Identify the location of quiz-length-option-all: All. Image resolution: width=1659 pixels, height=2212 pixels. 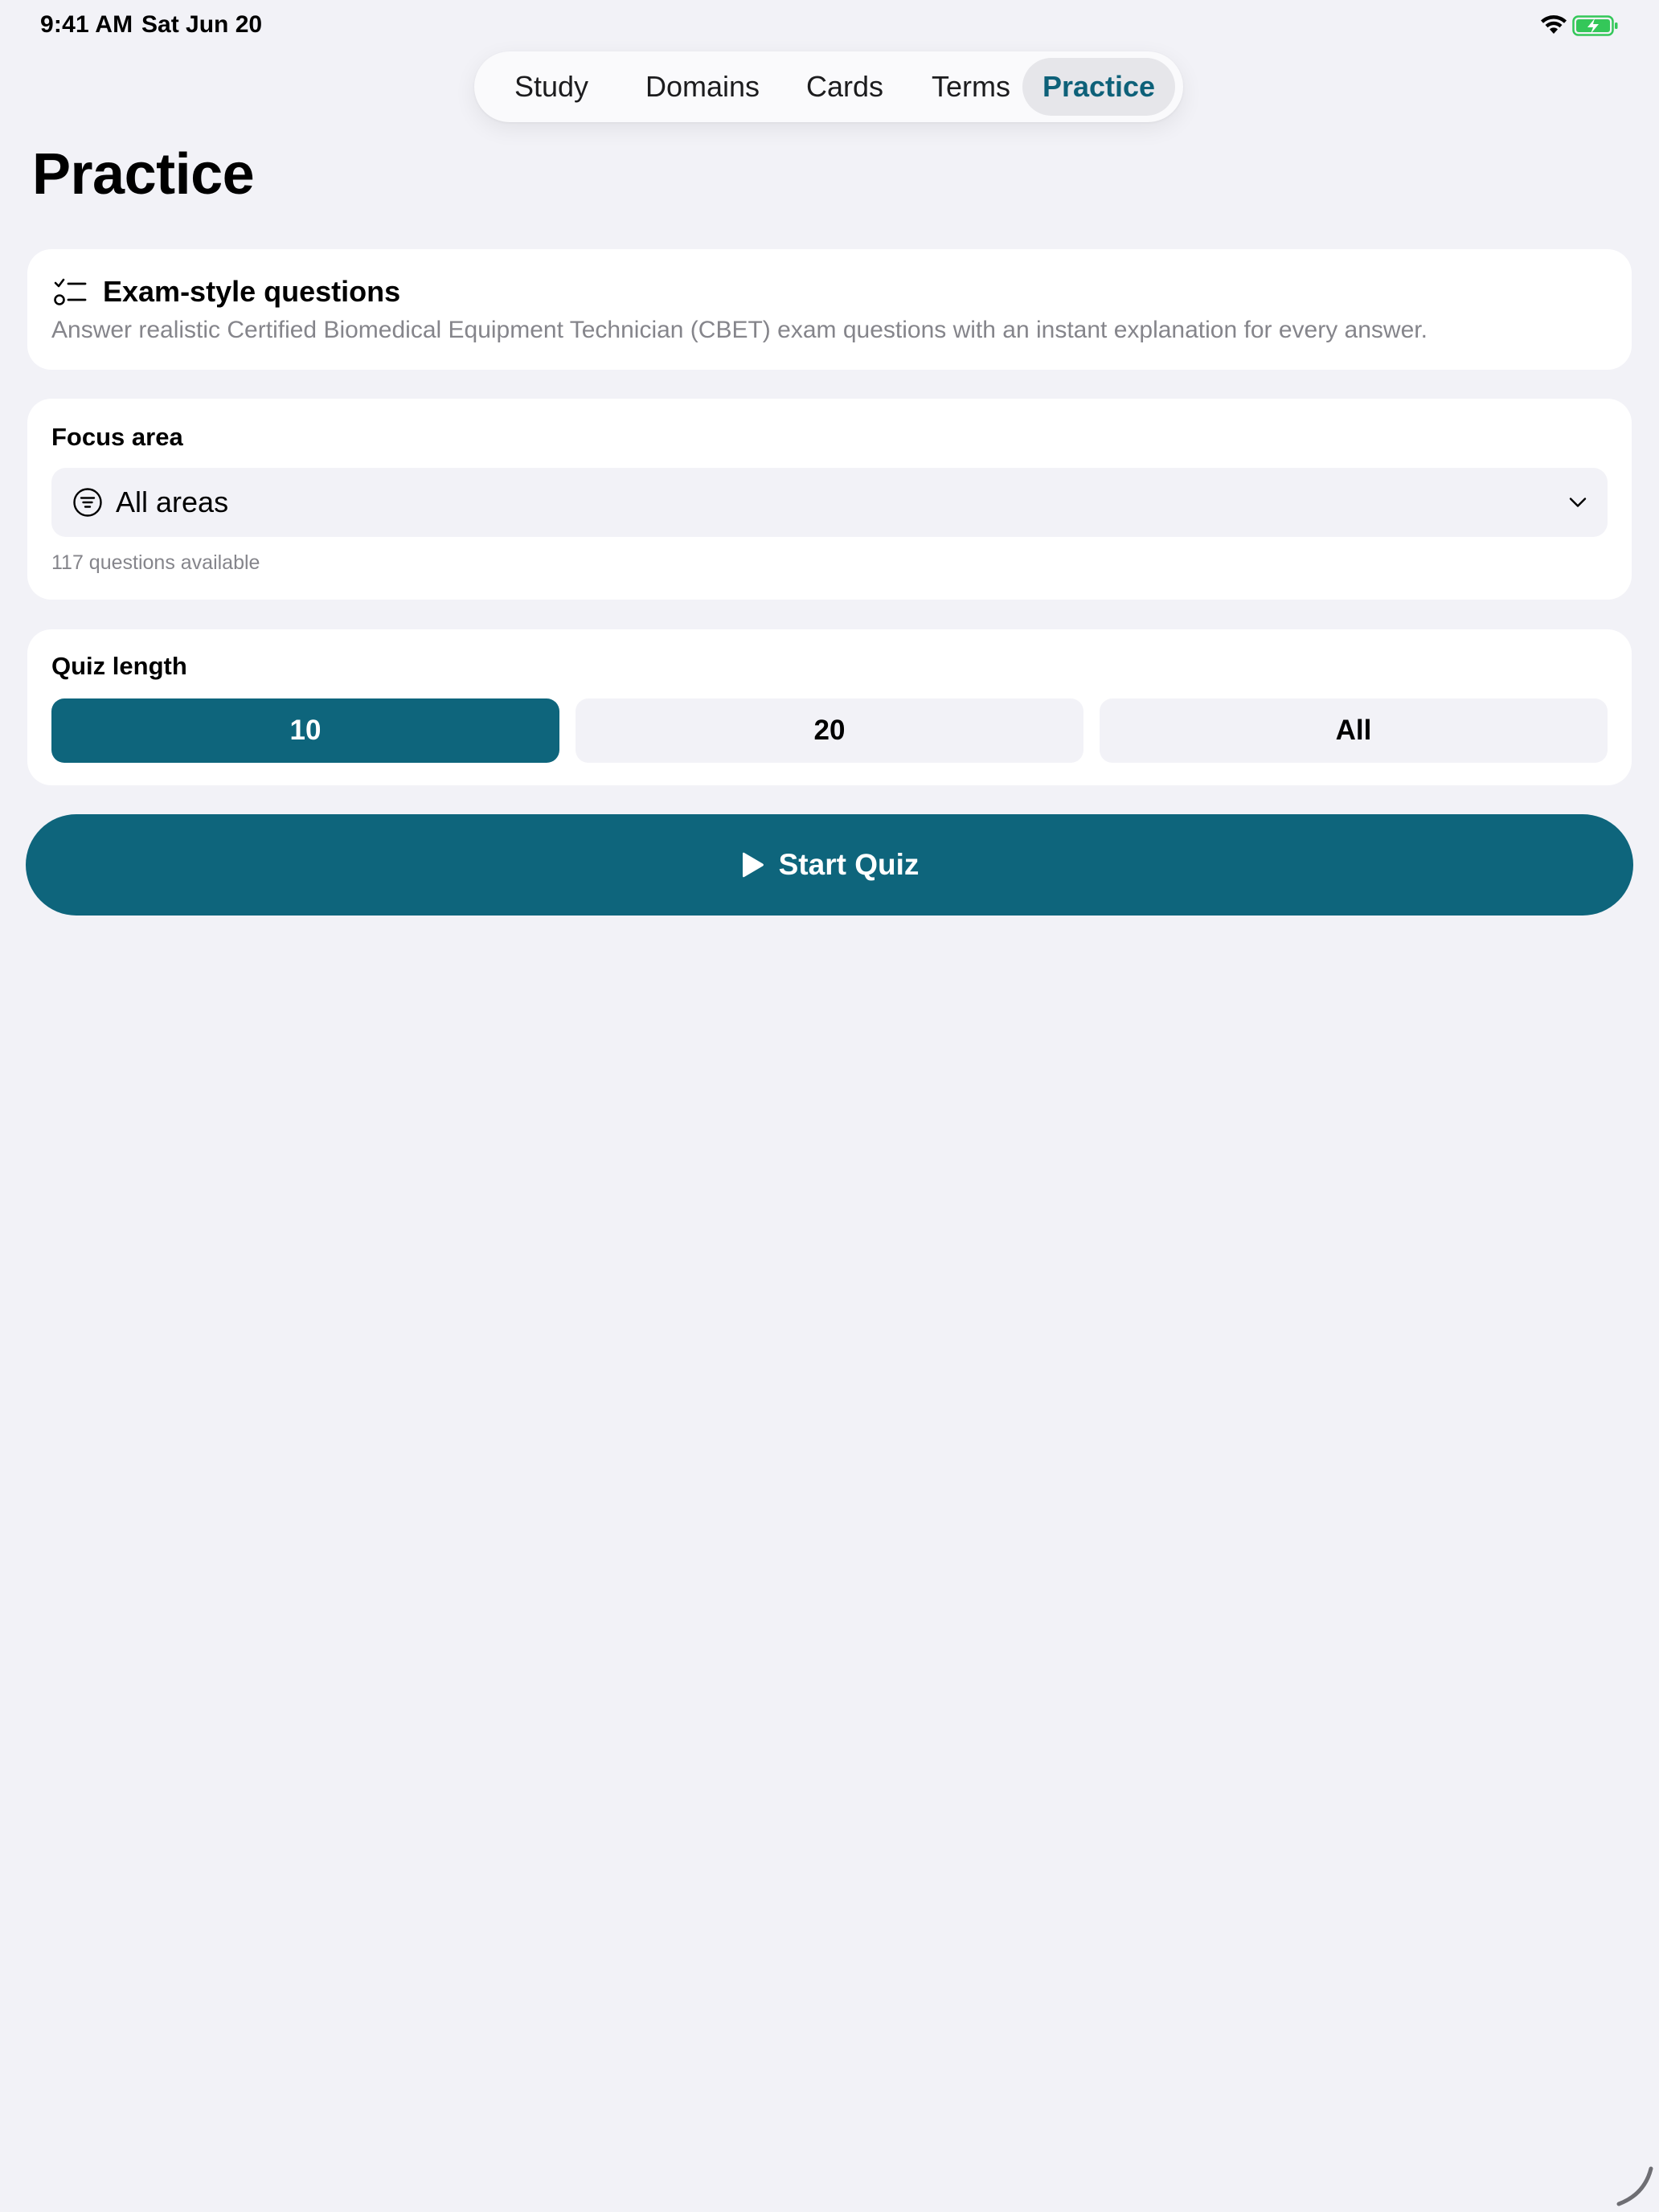
(1354, 730).